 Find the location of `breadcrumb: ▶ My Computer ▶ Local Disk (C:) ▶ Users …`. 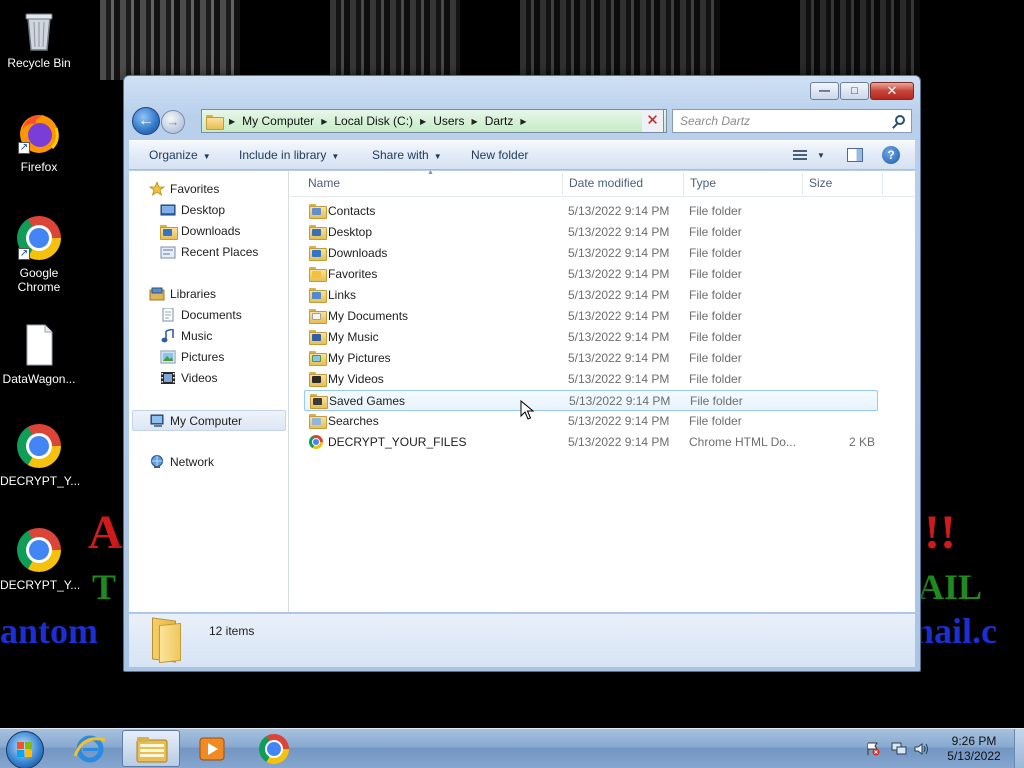

breadcrumb: ▶ My Computer ▶ Local Disk (C:) ▶ Users … is located at coordinates (378, 121).